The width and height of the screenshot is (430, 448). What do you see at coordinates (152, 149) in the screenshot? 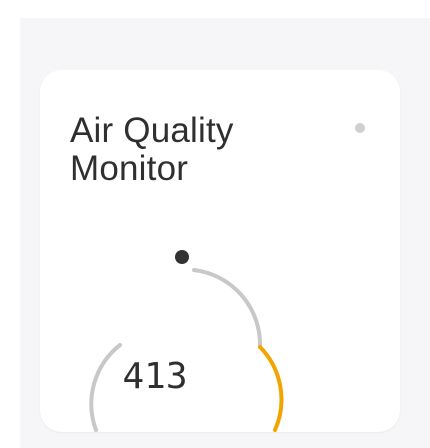
I see `card-title: Air Quality Monitor` at bounding box center [152, 149].